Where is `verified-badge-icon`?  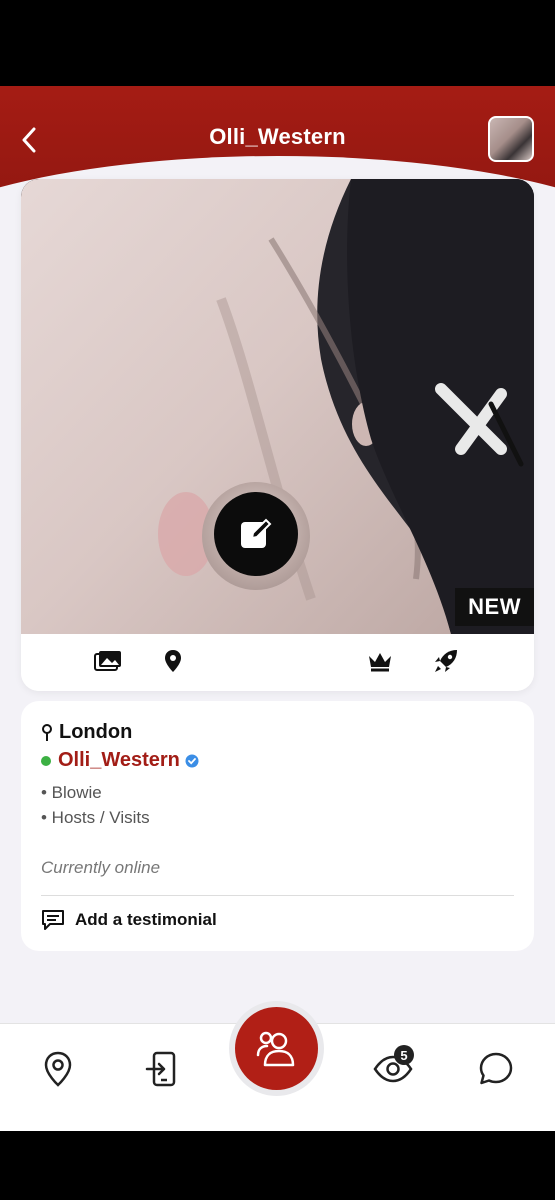
verified-badge-icon is located at coordinates (192, 760).